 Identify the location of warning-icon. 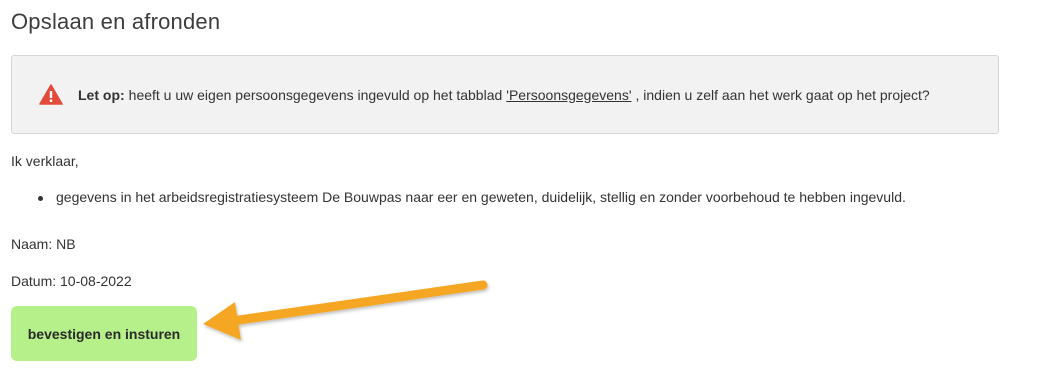
(51, 94).